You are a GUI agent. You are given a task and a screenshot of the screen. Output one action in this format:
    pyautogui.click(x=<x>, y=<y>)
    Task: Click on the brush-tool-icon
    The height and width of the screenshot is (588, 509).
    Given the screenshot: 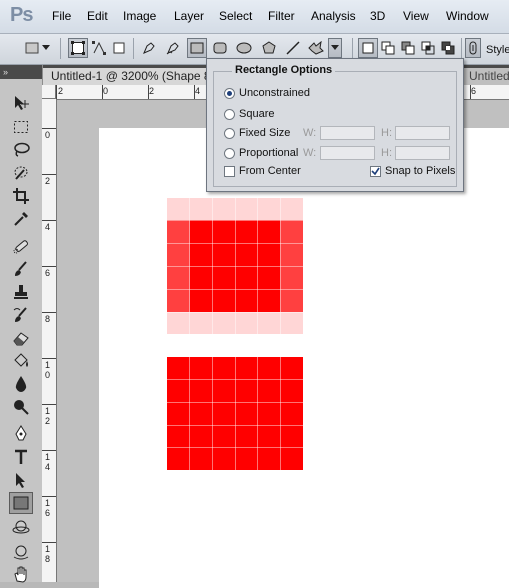 What is the action you would take?
    pyautogui.click(x=21, y=269)
    